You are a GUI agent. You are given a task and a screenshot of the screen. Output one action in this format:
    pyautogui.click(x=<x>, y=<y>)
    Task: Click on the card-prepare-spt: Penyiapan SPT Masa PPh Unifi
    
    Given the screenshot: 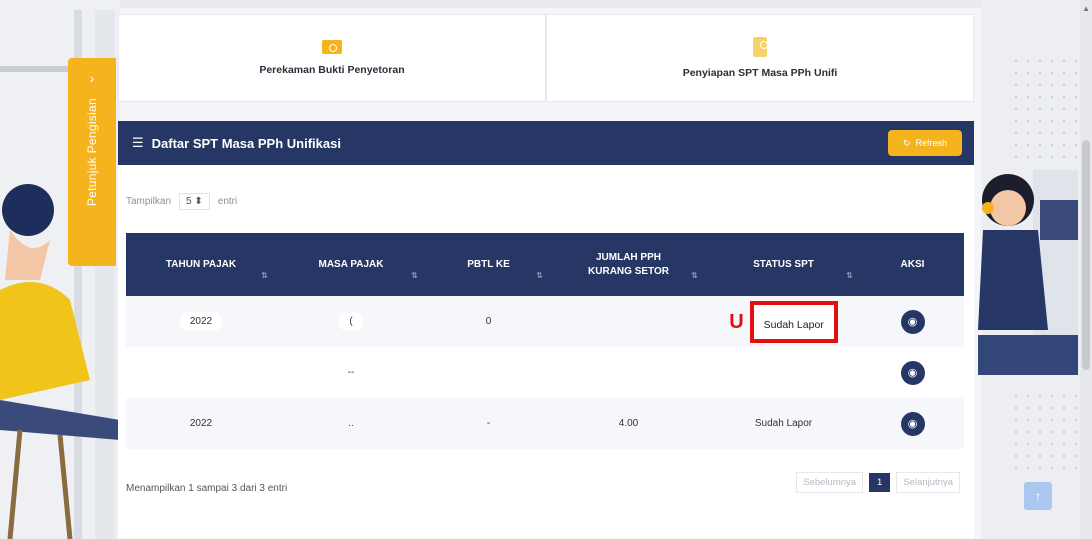 What is the action you would take?
    pyautogui.click(x=760, y=58)
    